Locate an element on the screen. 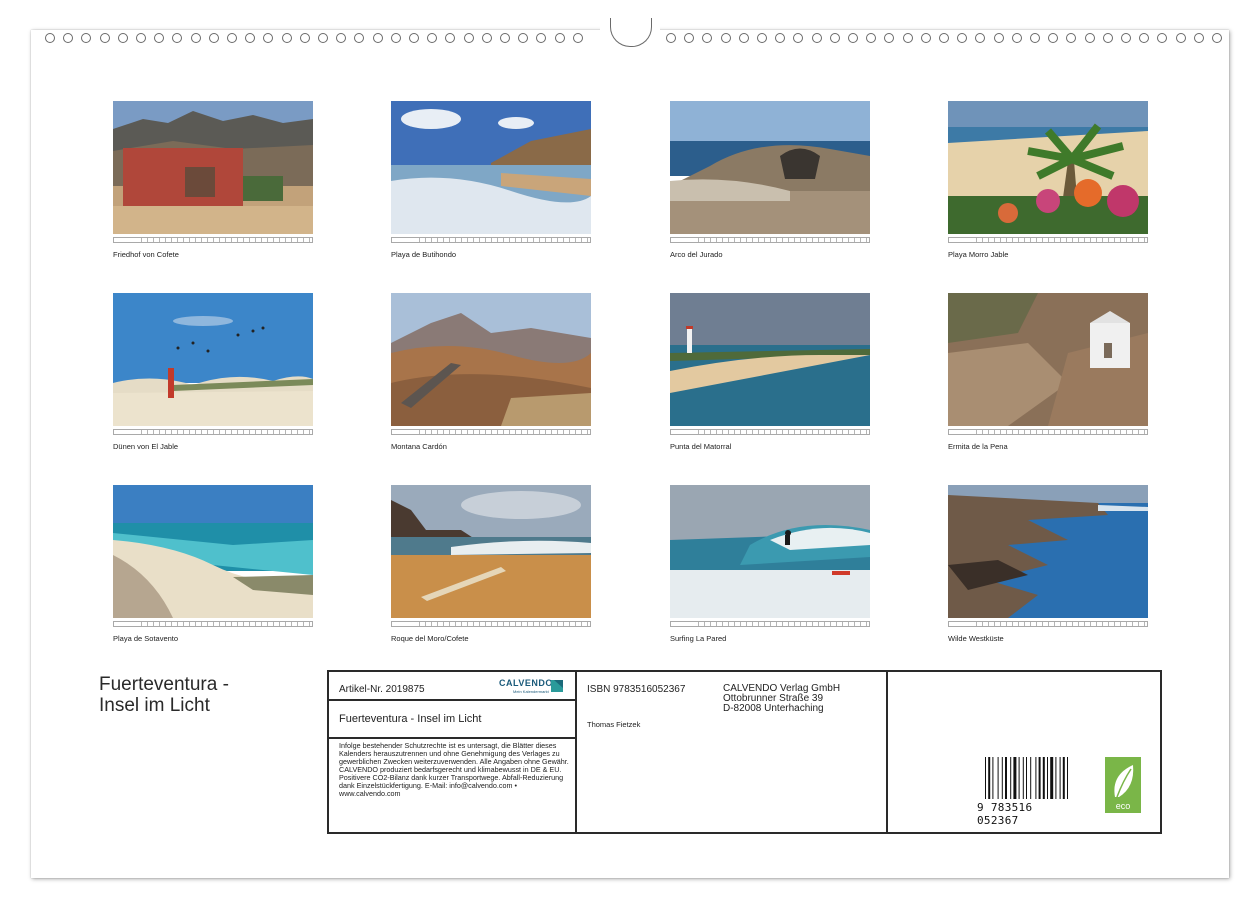  photo-card-5: Dünen von El Jable is located at coordinates (213, 372).